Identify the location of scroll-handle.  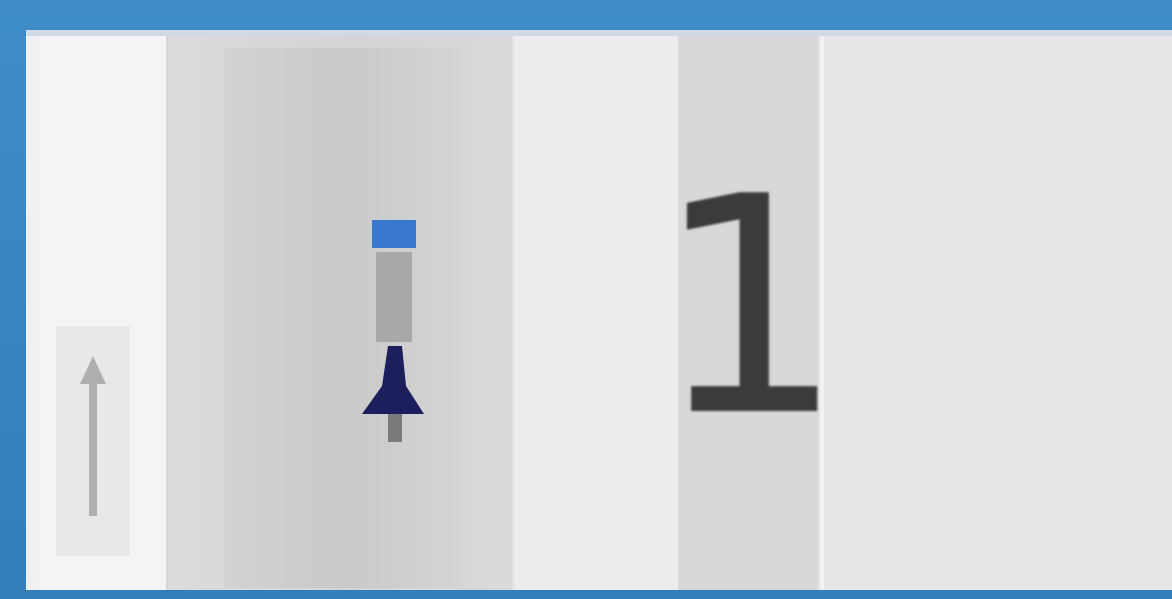
(93, 441).